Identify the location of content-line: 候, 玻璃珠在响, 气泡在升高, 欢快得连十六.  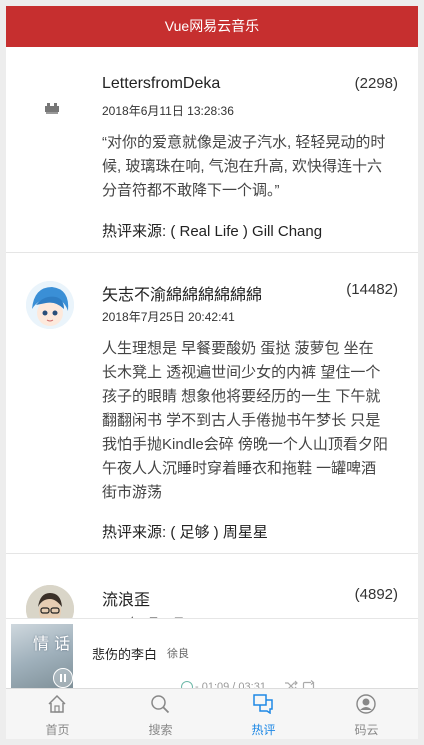
(242, 166).